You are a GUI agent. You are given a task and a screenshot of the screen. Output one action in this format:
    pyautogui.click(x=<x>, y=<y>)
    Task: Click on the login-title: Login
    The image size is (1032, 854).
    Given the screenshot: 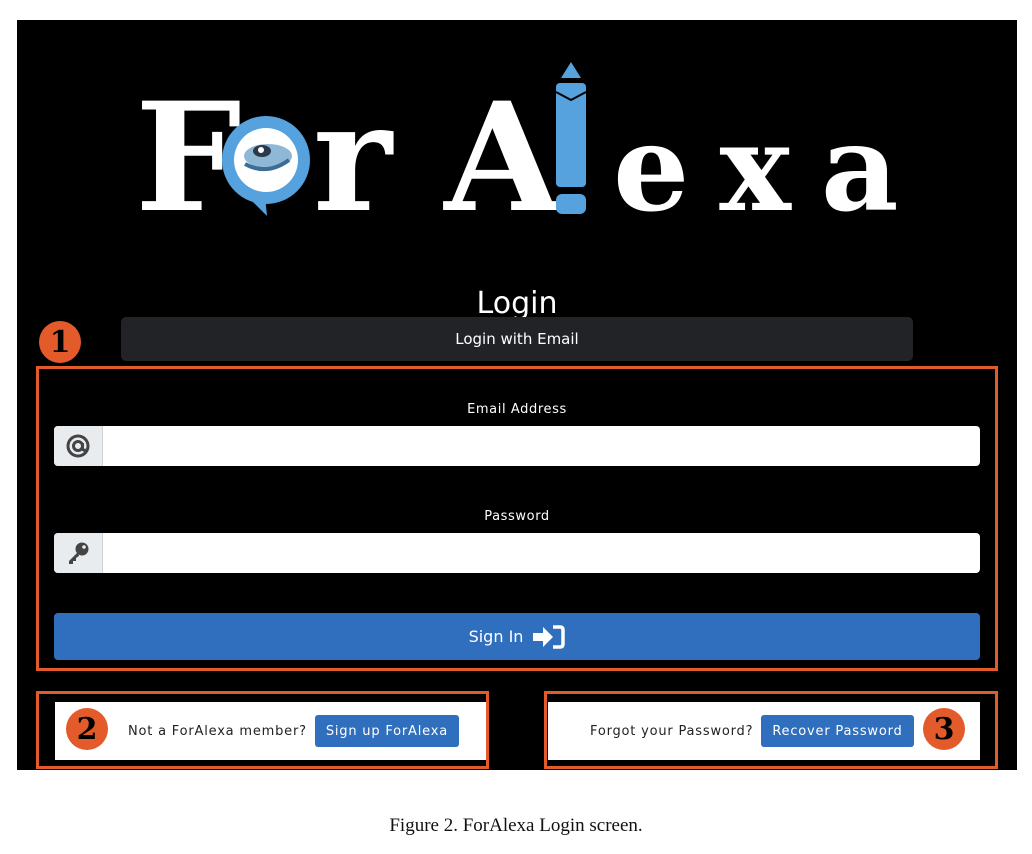 What is the action you would take?
    pyautogui.click(x=517, y=303)
    